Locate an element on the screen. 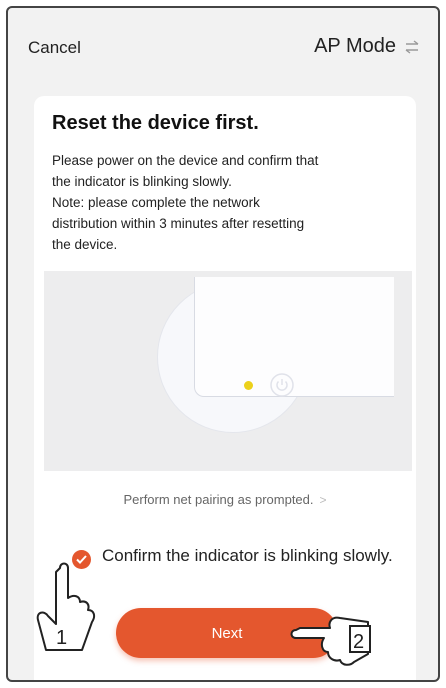  pointing-hand-icon: 2 is located at coordinates (330, 641).